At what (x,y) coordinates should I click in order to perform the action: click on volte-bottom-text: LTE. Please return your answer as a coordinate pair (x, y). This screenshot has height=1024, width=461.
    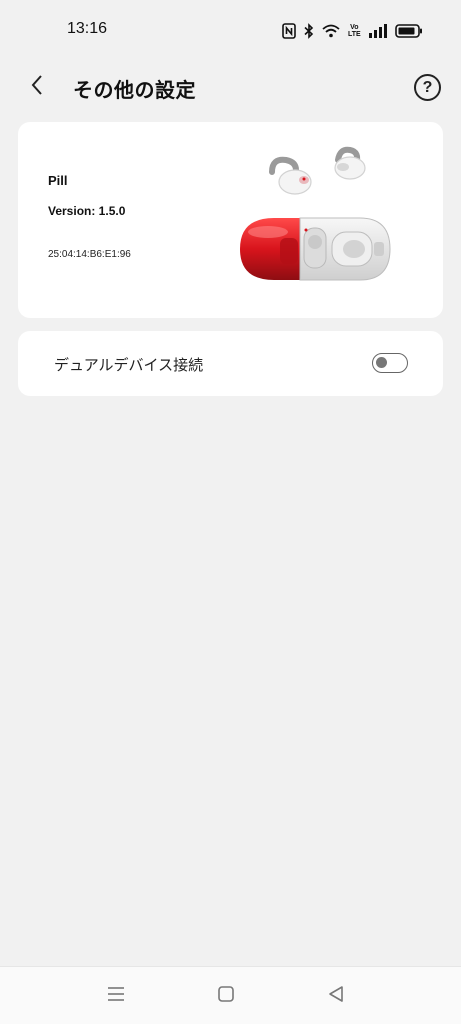
    Looking at the image, I should click on (354, 34).